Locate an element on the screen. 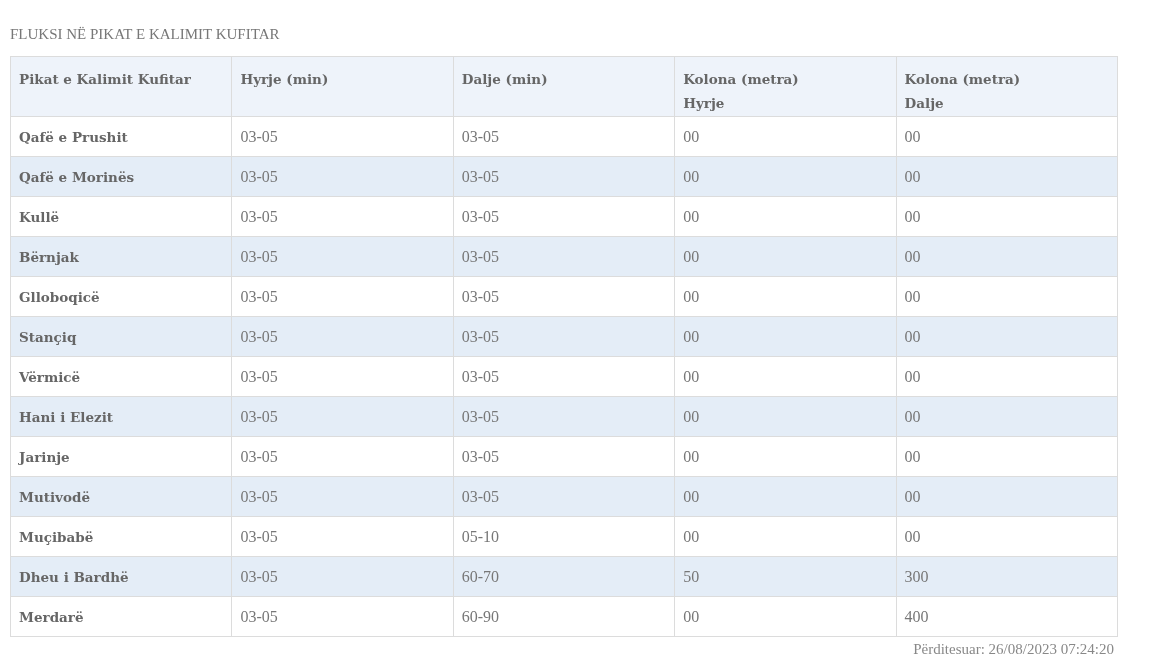  table-cell: 60-90 is located at coordinates (564, 616).